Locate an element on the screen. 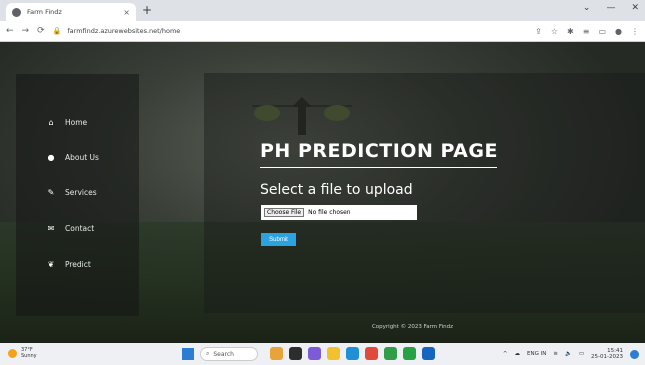 Image resolution: width=645 pixels, height=365 pixels. language-indicator: ENG IN is located at coordinates (536, 354).